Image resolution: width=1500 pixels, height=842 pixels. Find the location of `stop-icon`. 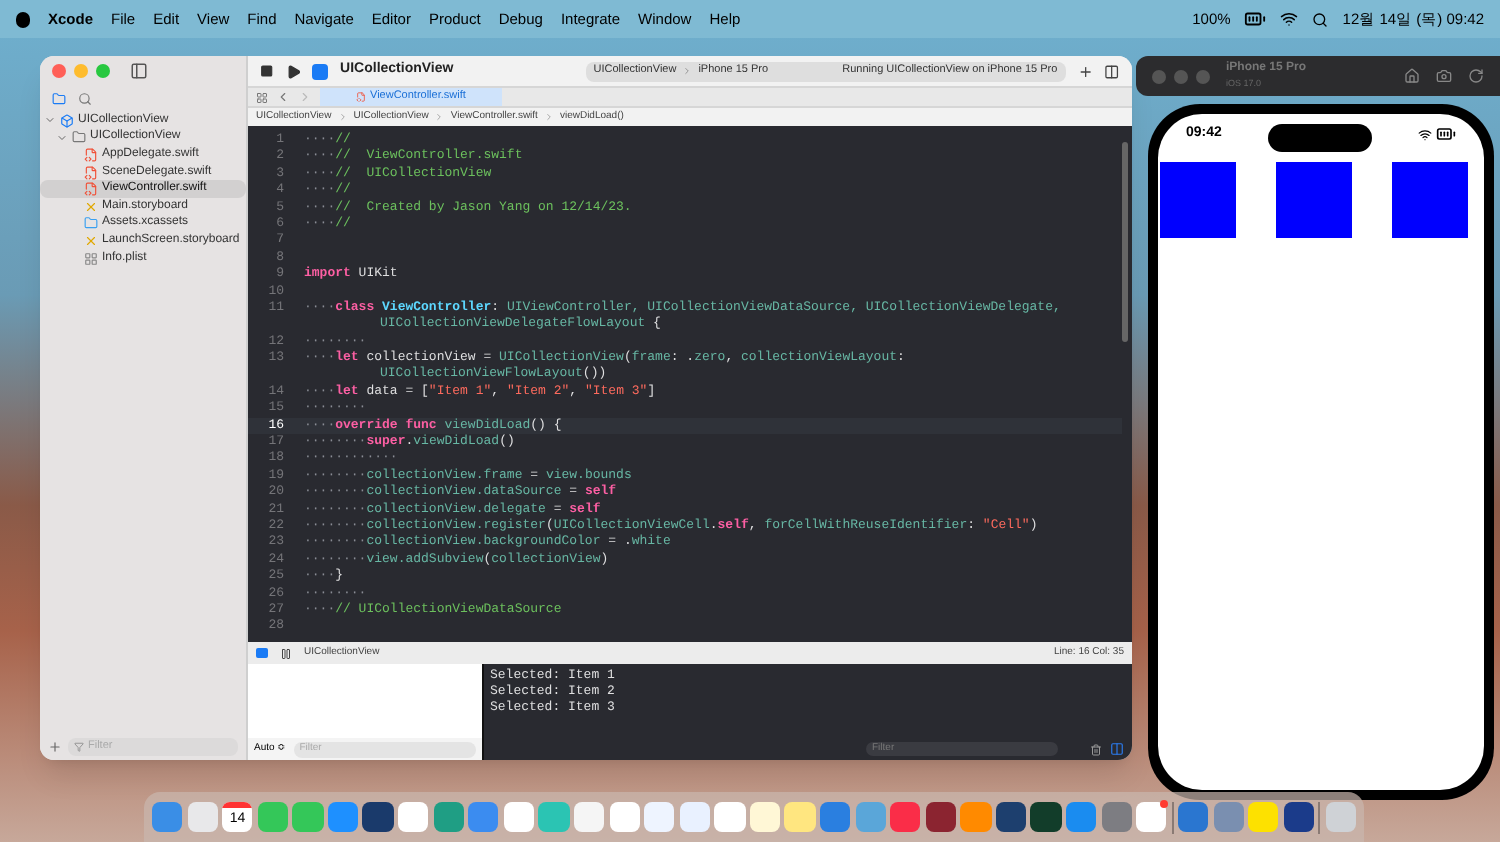

stop-icon is located at coordinates (267, 71).